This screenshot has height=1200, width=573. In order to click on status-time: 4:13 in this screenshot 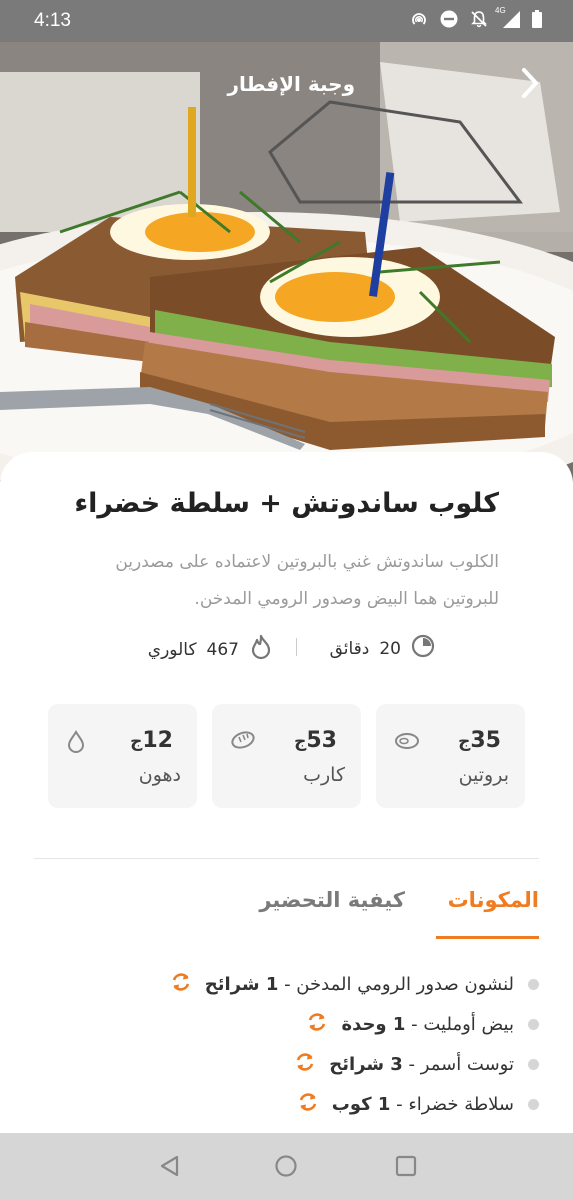, I will do `click(52, 20)`.